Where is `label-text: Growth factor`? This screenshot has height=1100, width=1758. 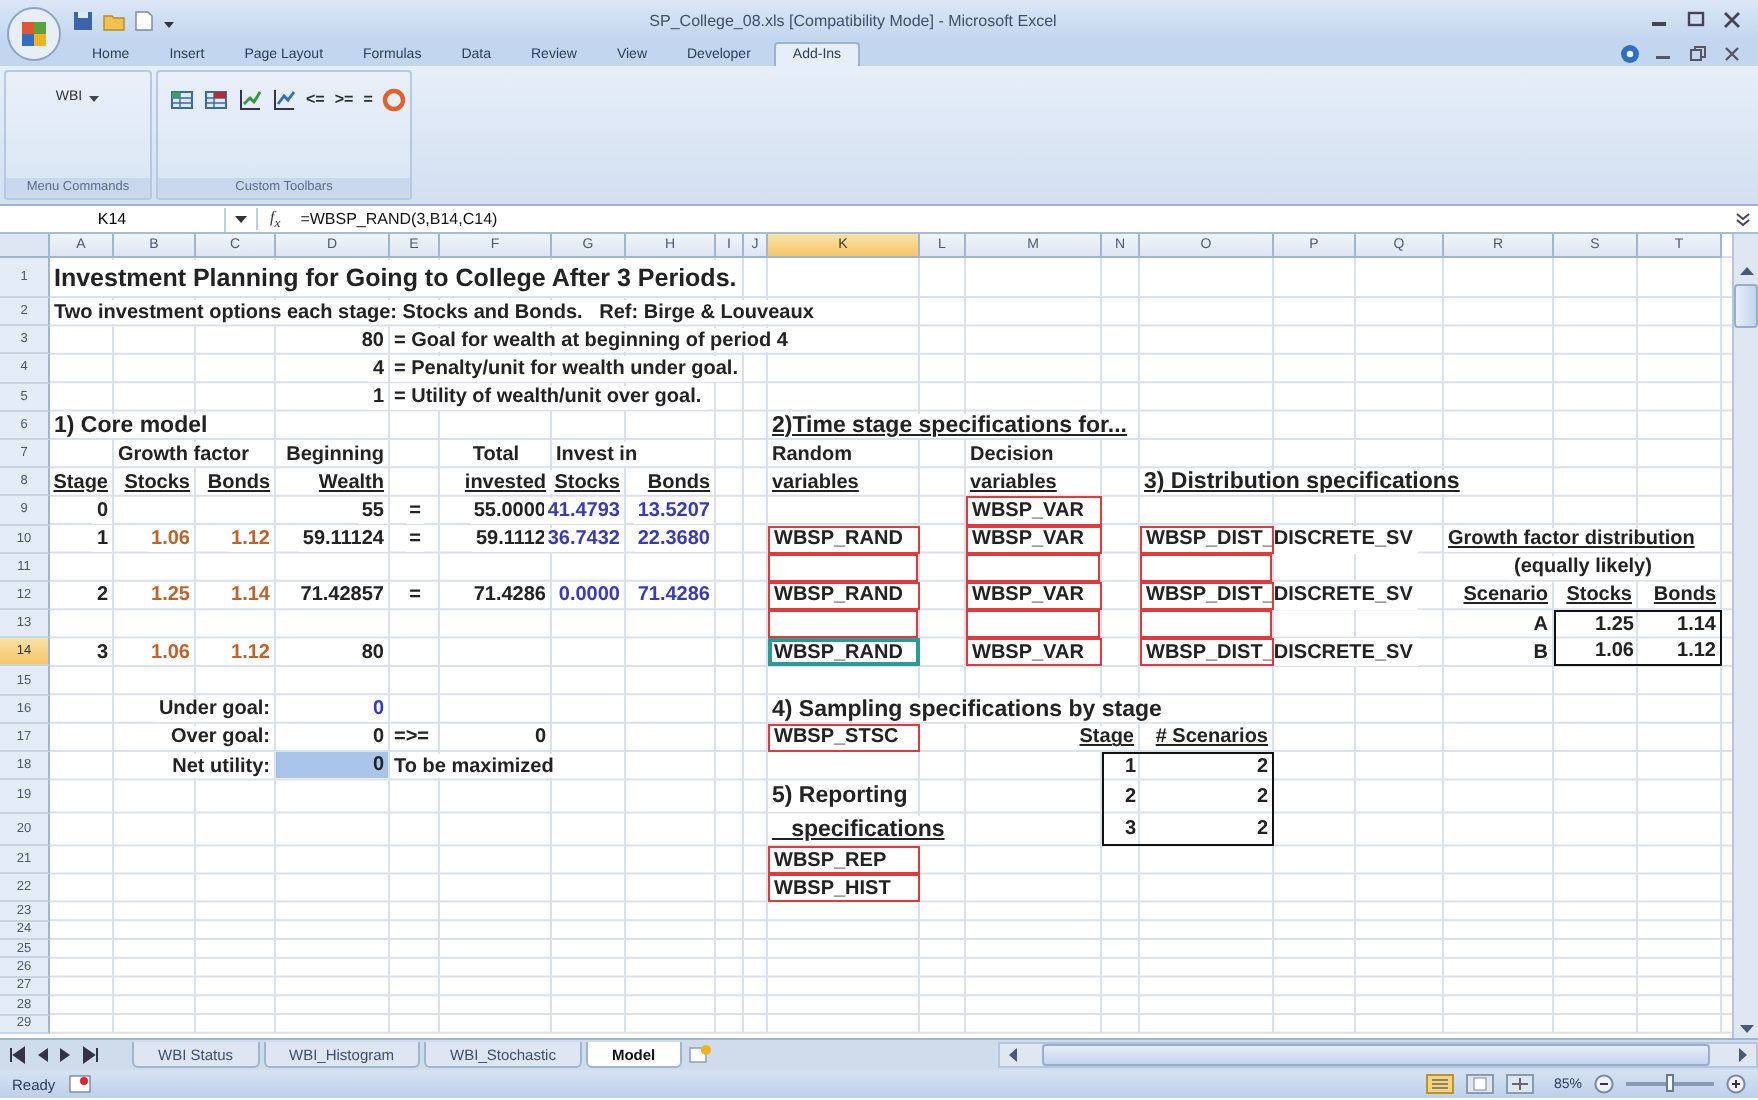 label-text: Growth factor is located at coordinates (184, 454).